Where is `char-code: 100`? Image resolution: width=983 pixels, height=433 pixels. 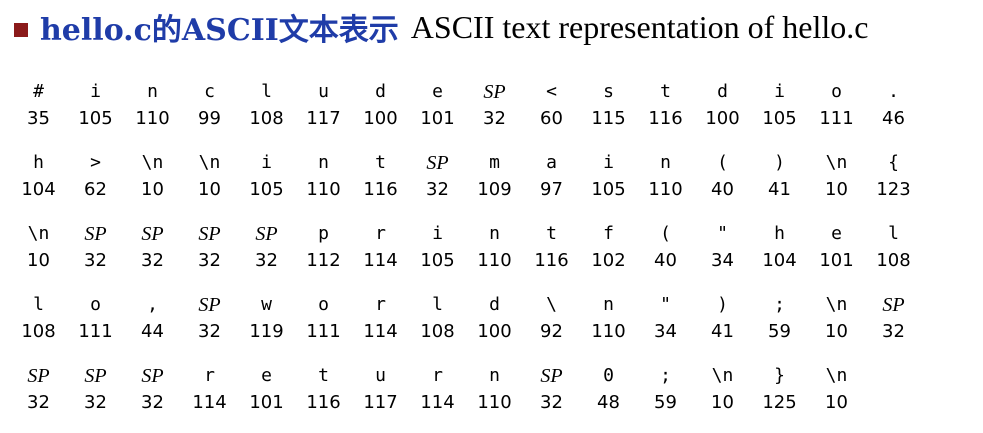
char-code: 100 is located at coordinates (494, 331).